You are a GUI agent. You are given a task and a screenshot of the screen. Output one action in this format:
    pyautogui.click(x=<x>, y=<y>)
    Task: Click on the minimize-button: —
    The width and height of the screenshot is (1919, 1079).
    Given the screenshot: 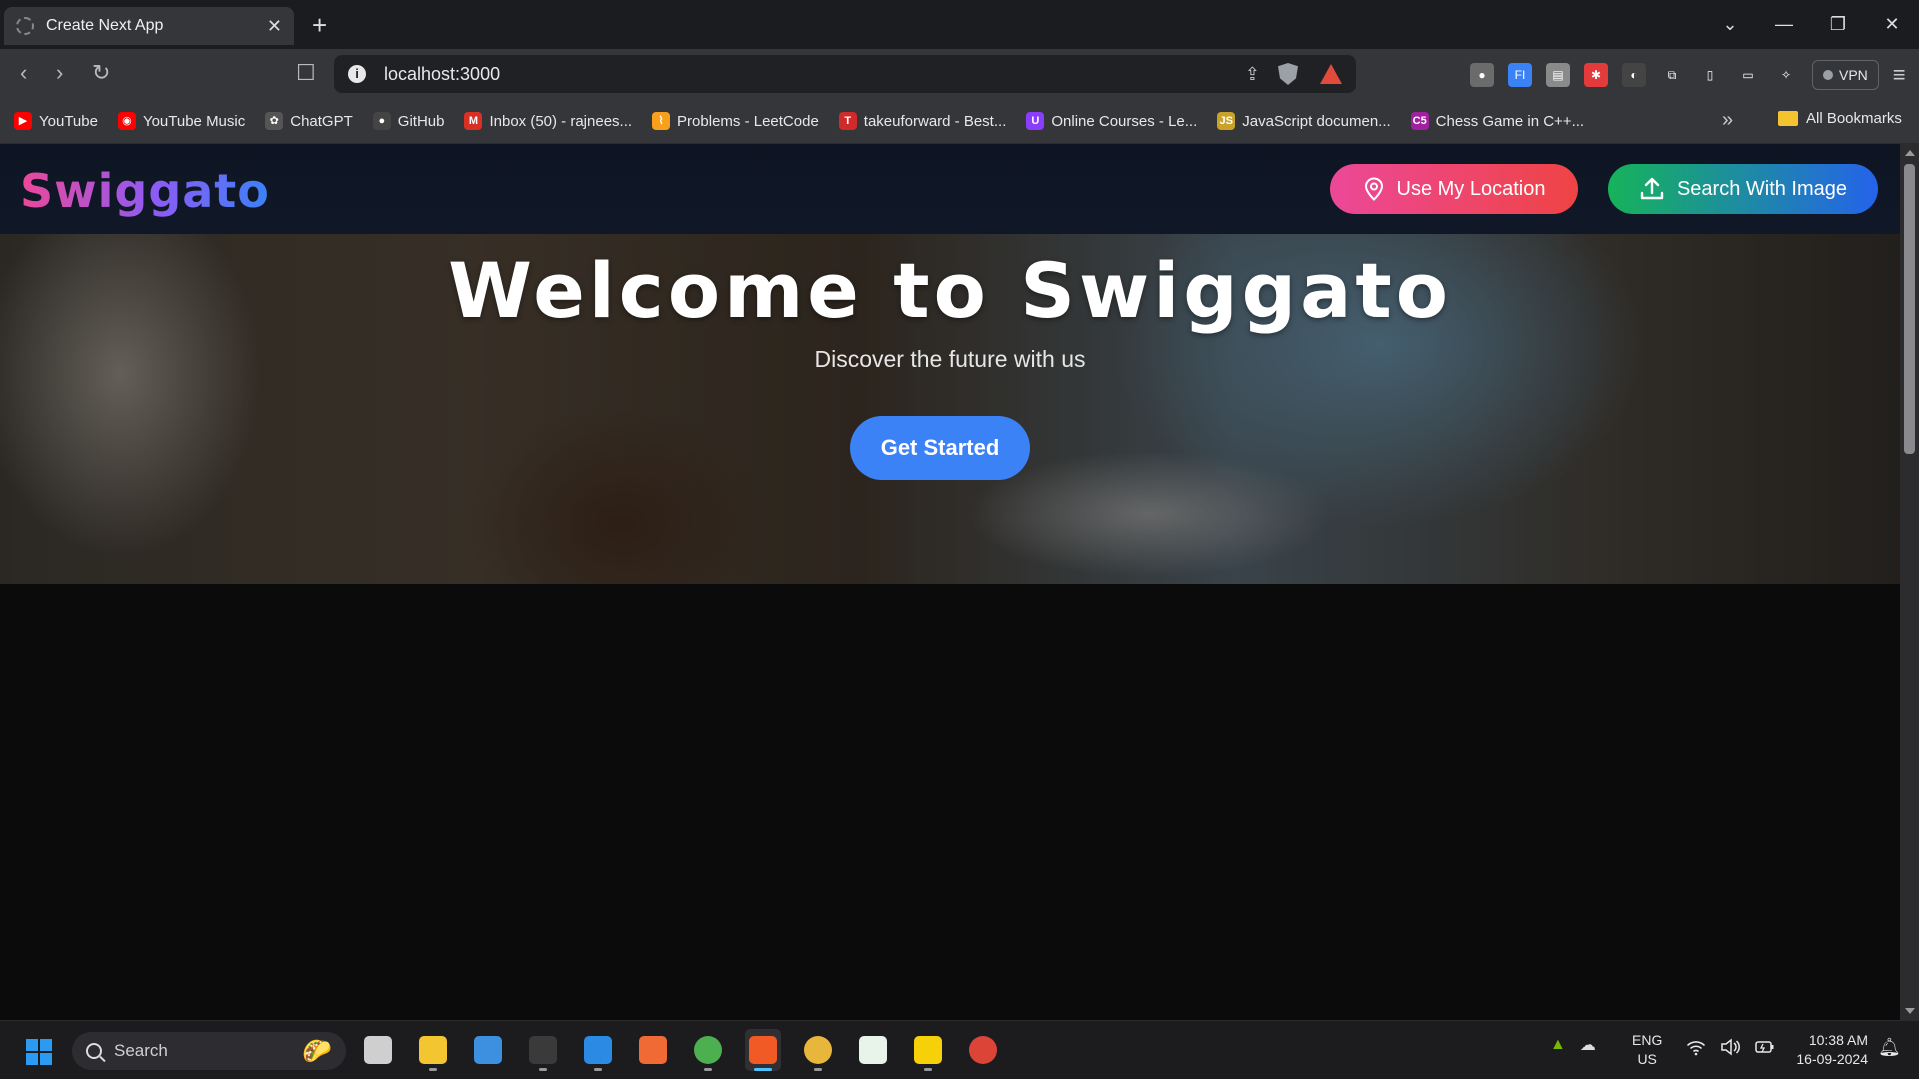 What is the action you would take?
    pyautogui.click(x=1784, y=24)
    